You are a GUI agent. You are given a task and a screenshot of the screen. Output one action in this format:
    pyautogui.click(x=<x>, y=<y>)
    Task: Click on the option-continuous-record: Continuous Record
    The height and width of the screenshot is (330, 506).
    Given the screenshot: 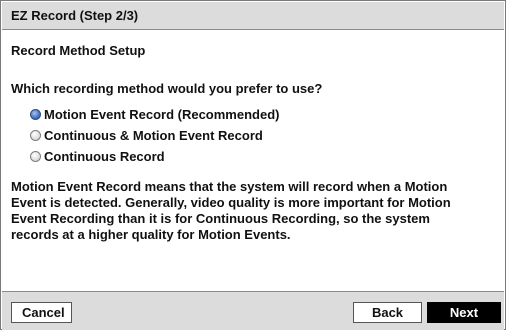 What is the action you would take?
    pyautogui.click(x=97, y=156)
    